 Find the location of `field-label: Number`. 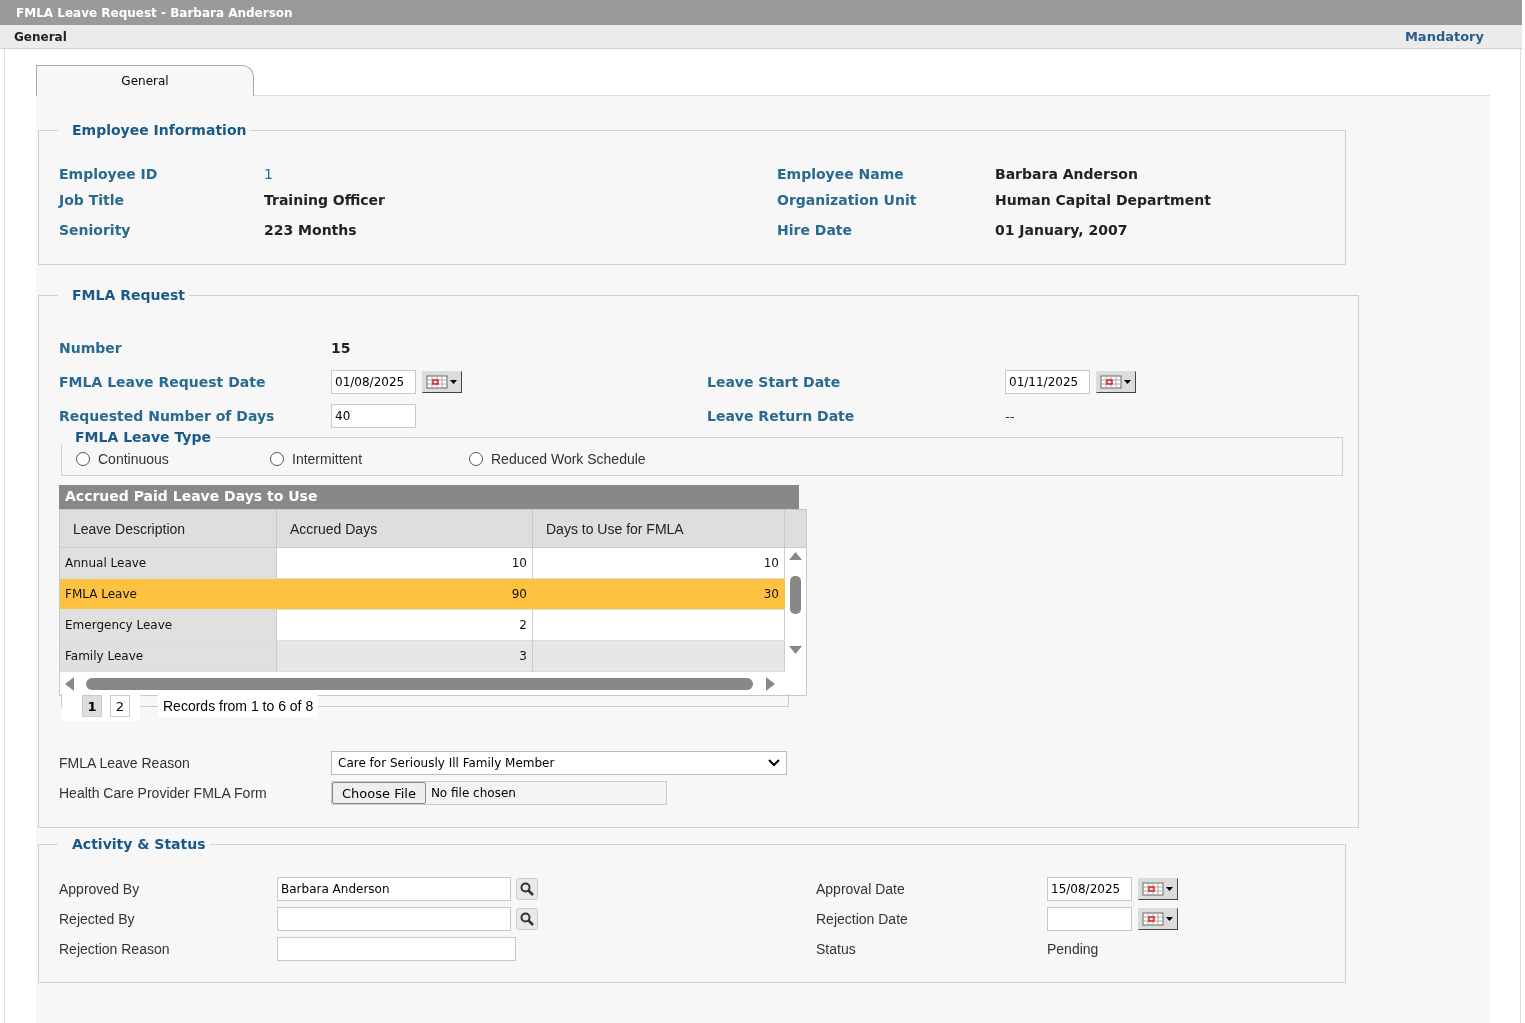

field-label: Number is located at coordinates (91, 348).